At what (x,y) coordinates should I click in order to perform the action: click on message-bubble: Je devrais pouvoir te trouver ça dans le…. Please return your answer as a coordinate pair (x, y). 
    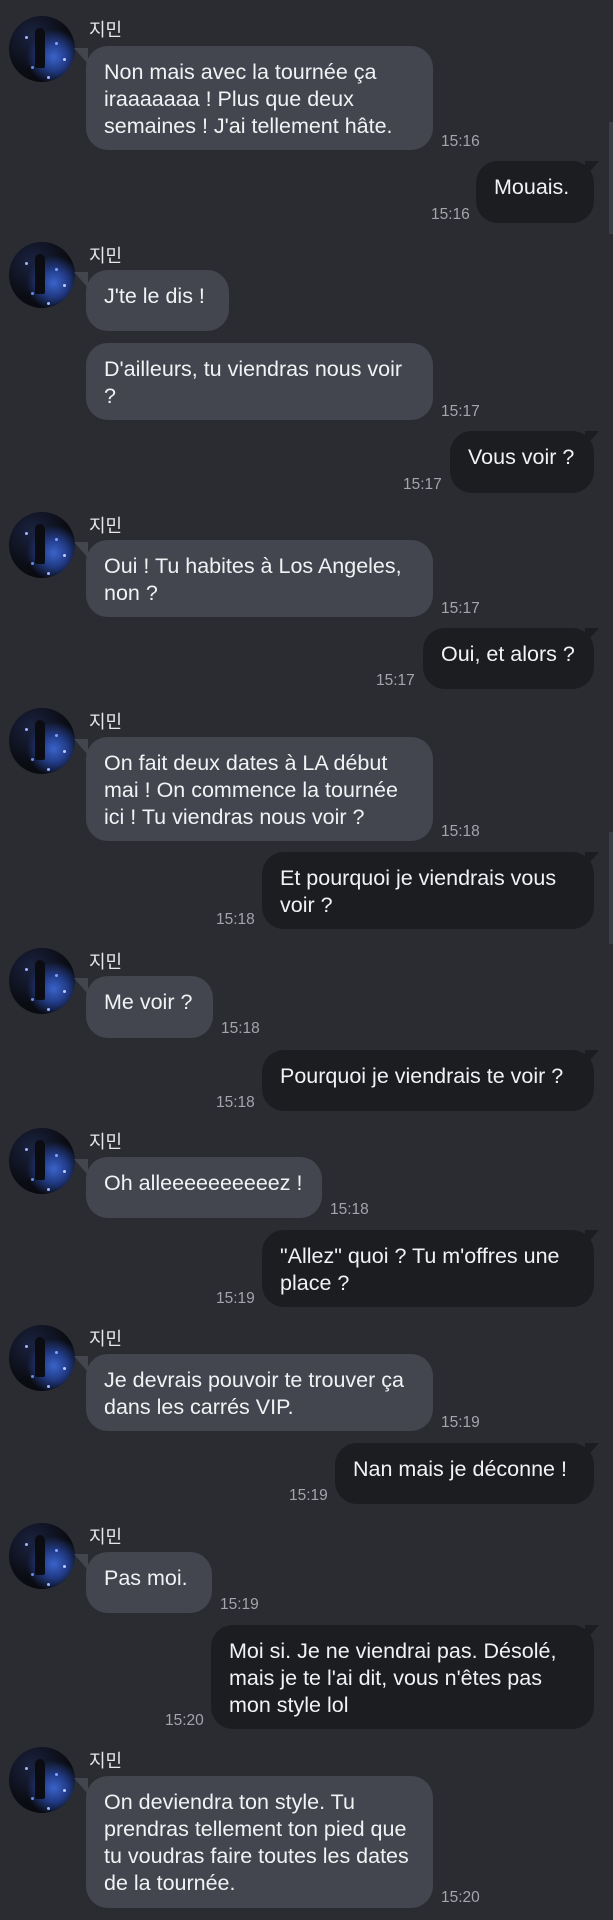
    Looking at the image, I should click on (259, 1392).